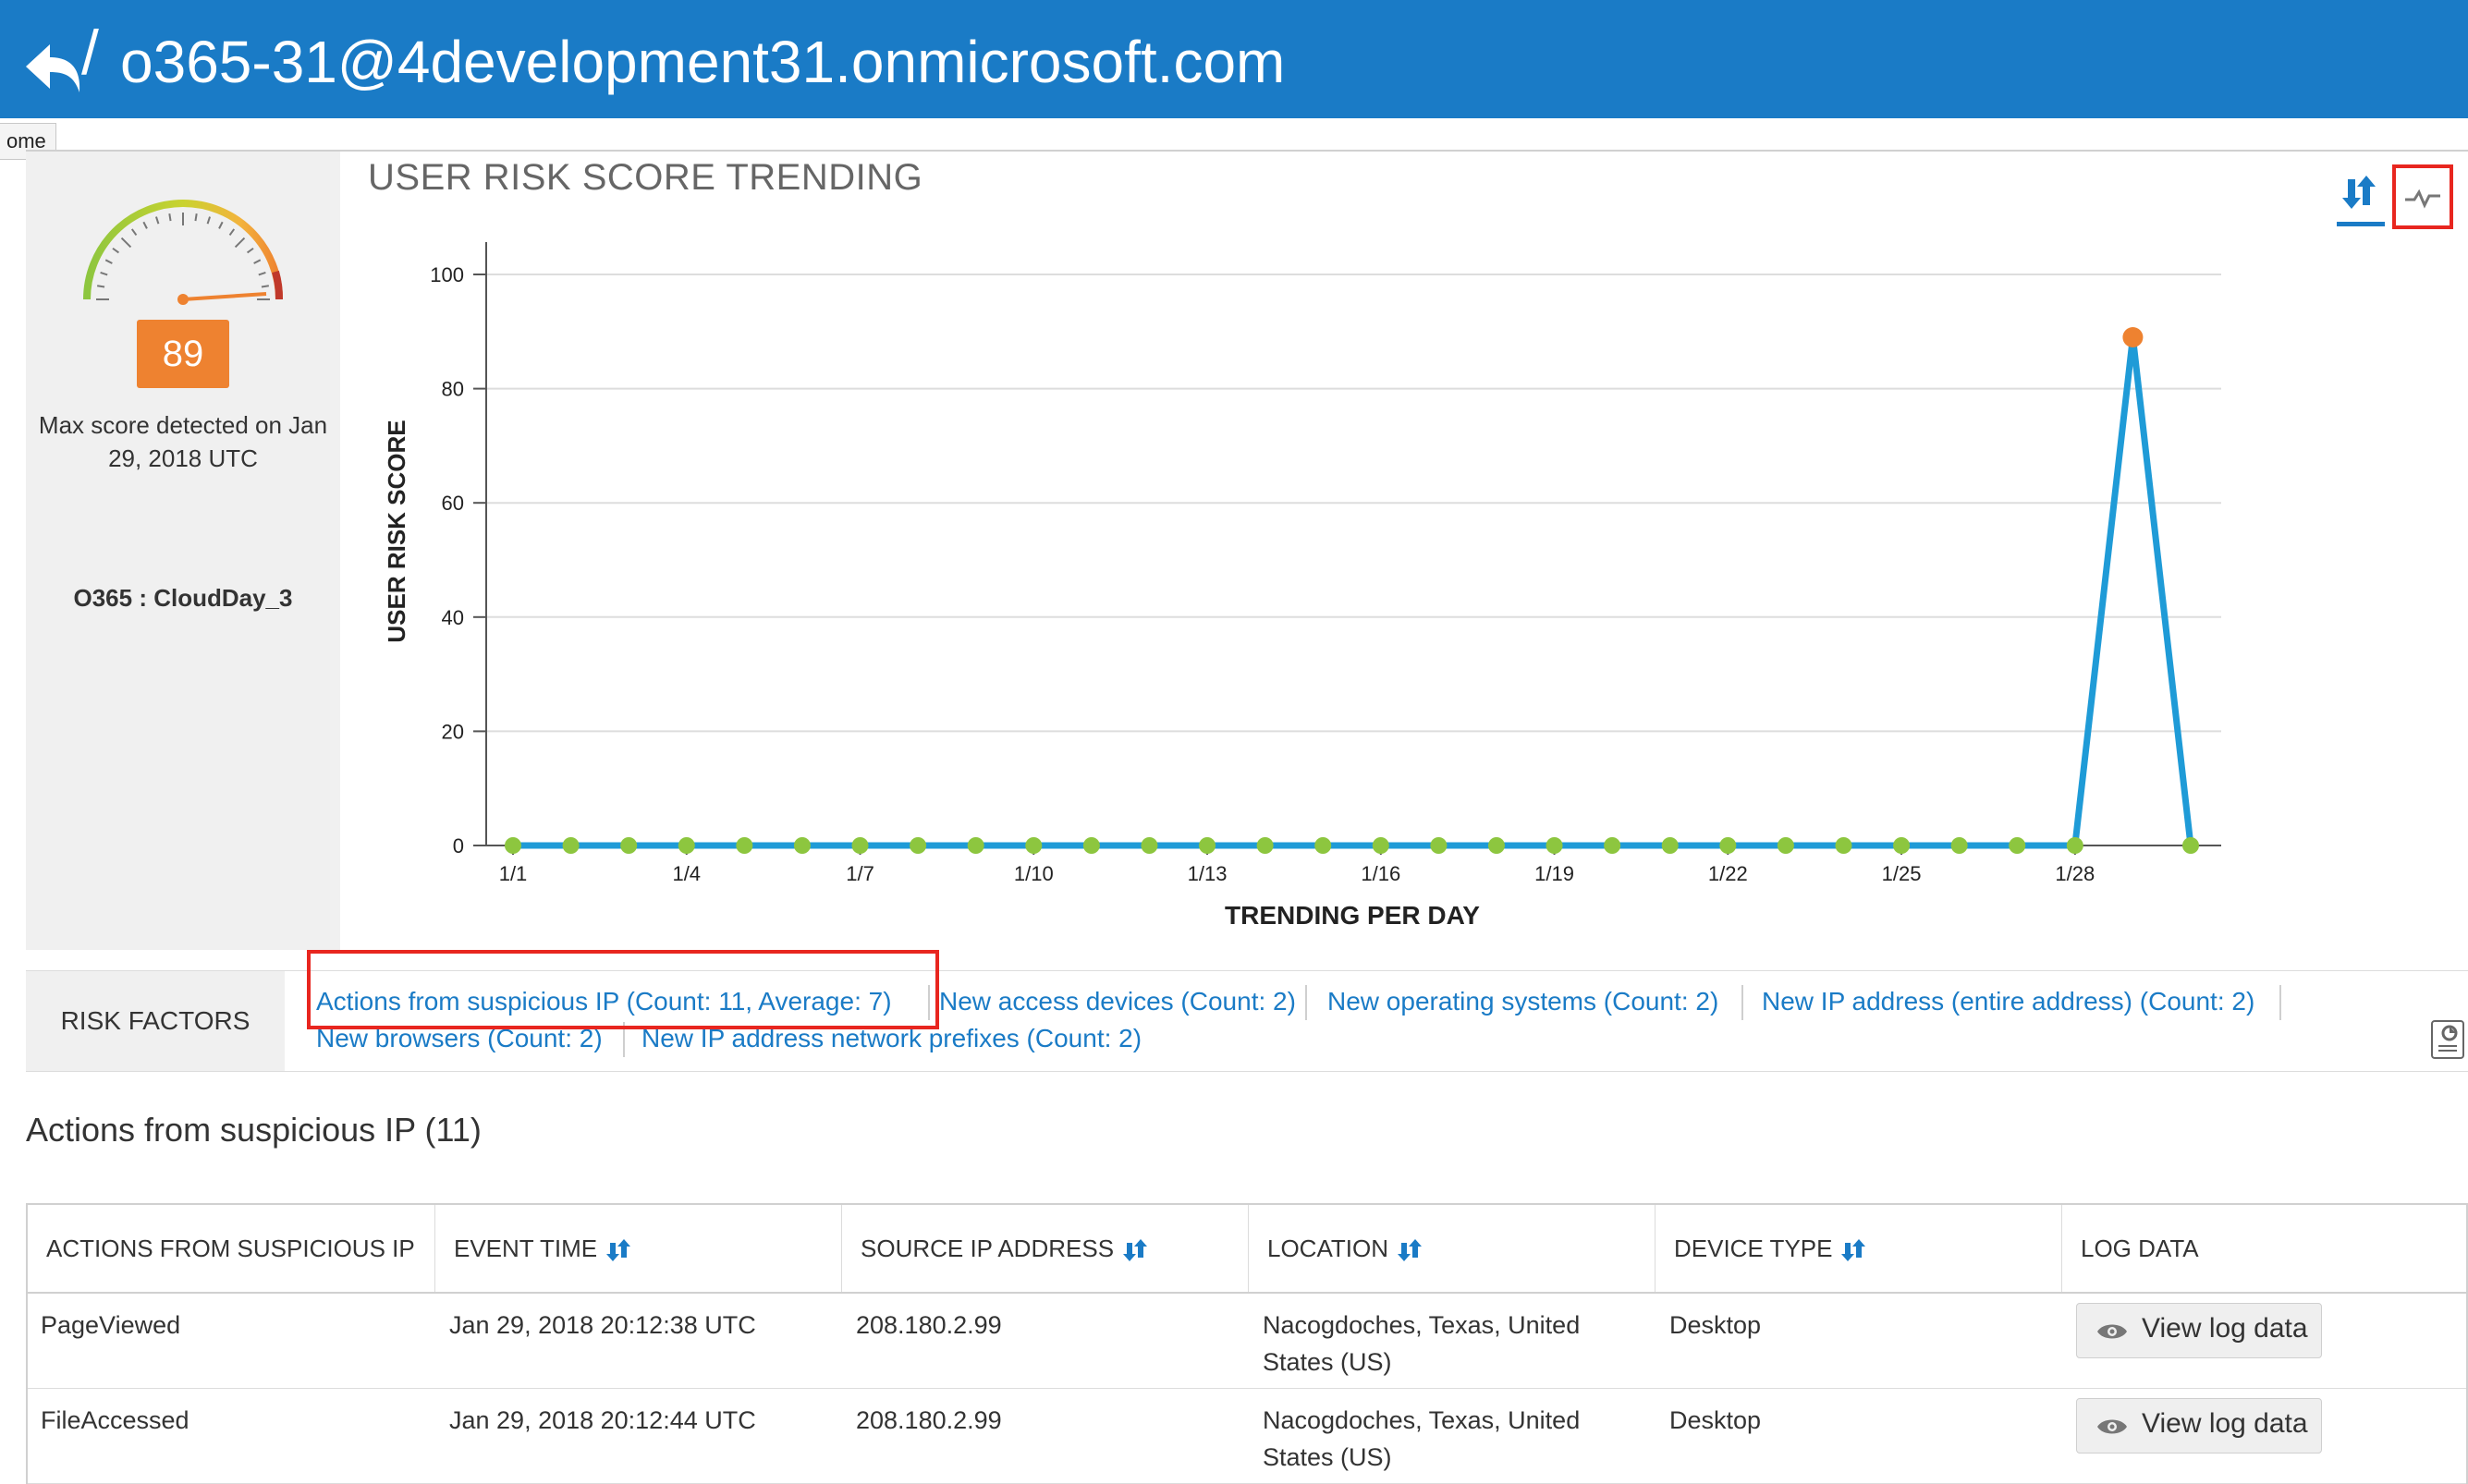  What do you see at coordinates (1451, 1248) in the screenshot?
I see `column-header-location: LOCATION` at bounding box center [1451, 1248].